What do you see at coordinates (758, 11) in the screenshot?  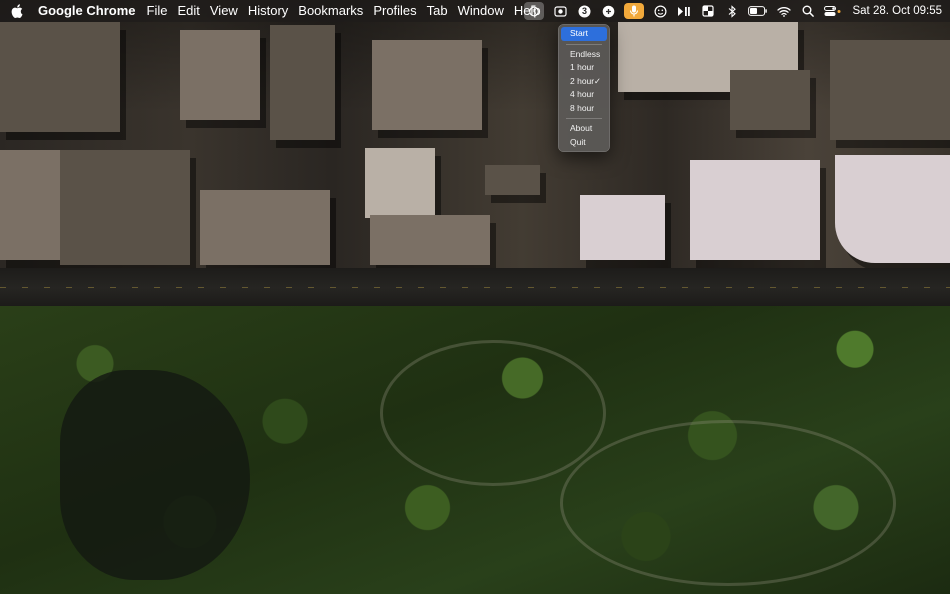 I see `battery-icon` at bounding box center [758, 11].